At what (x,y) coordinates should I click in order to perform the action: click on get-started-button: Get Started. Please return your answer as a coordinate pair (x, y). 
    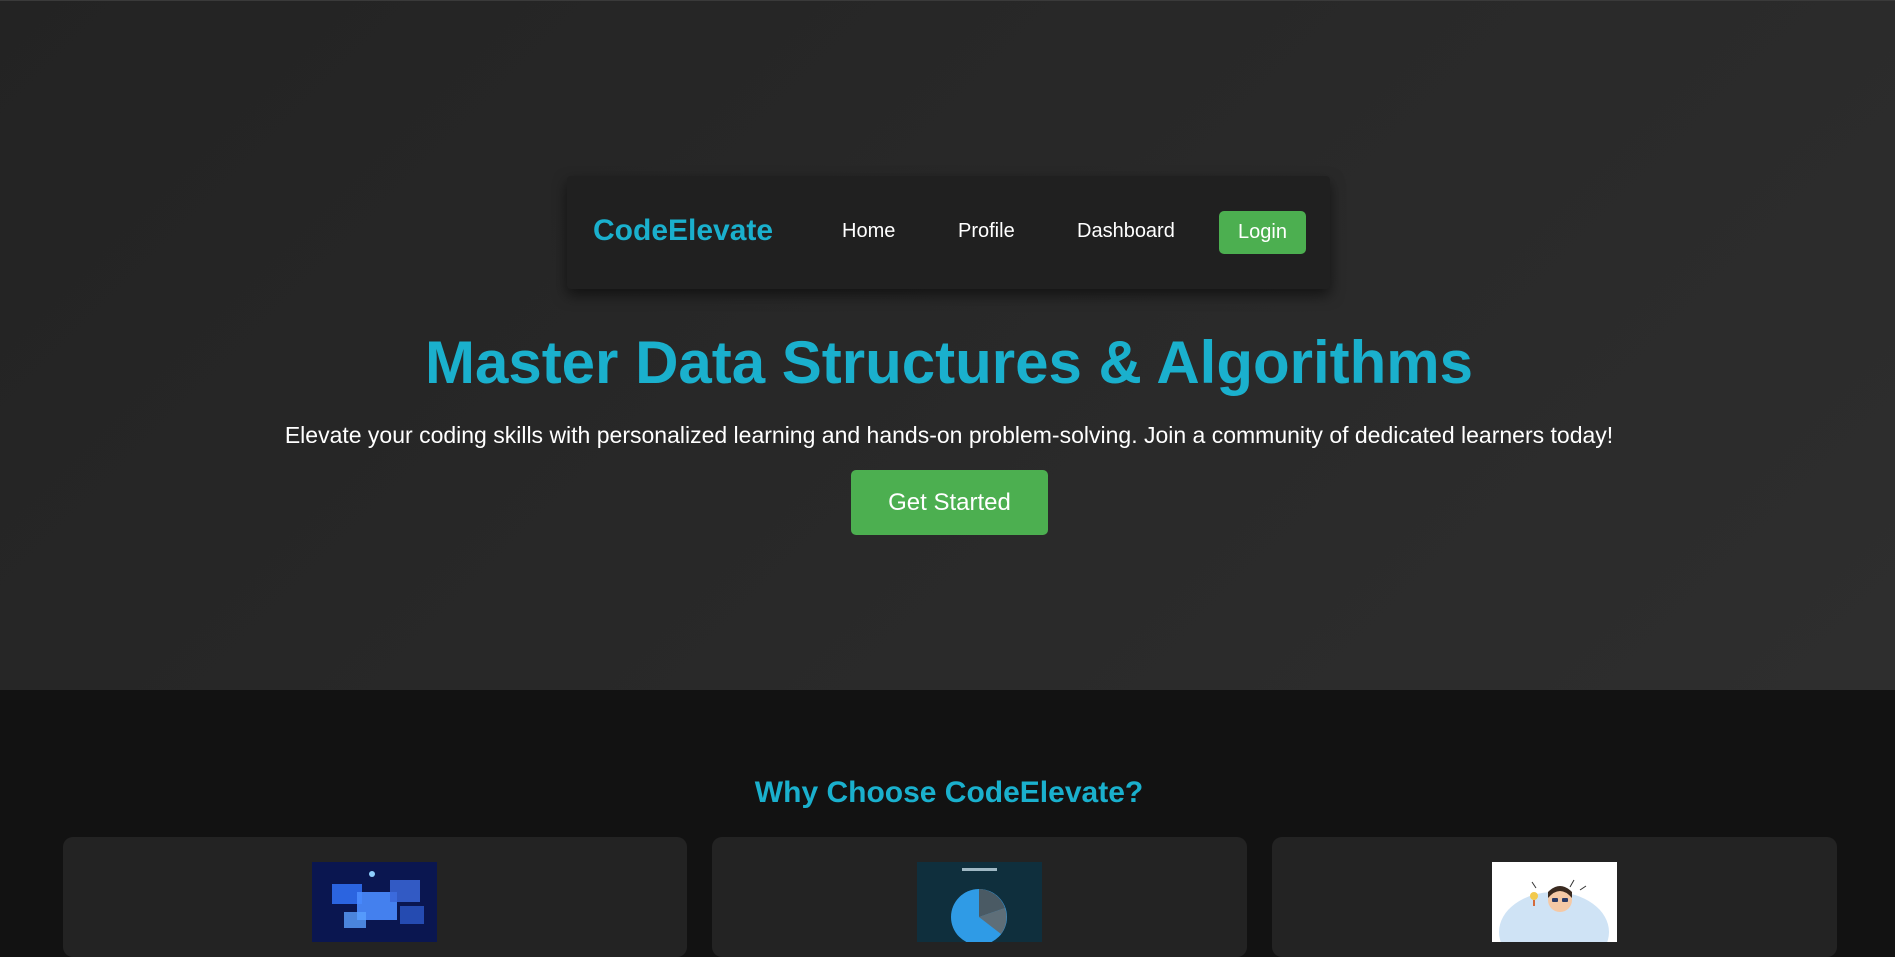
    Looking at the image, I should click on (949, 502).